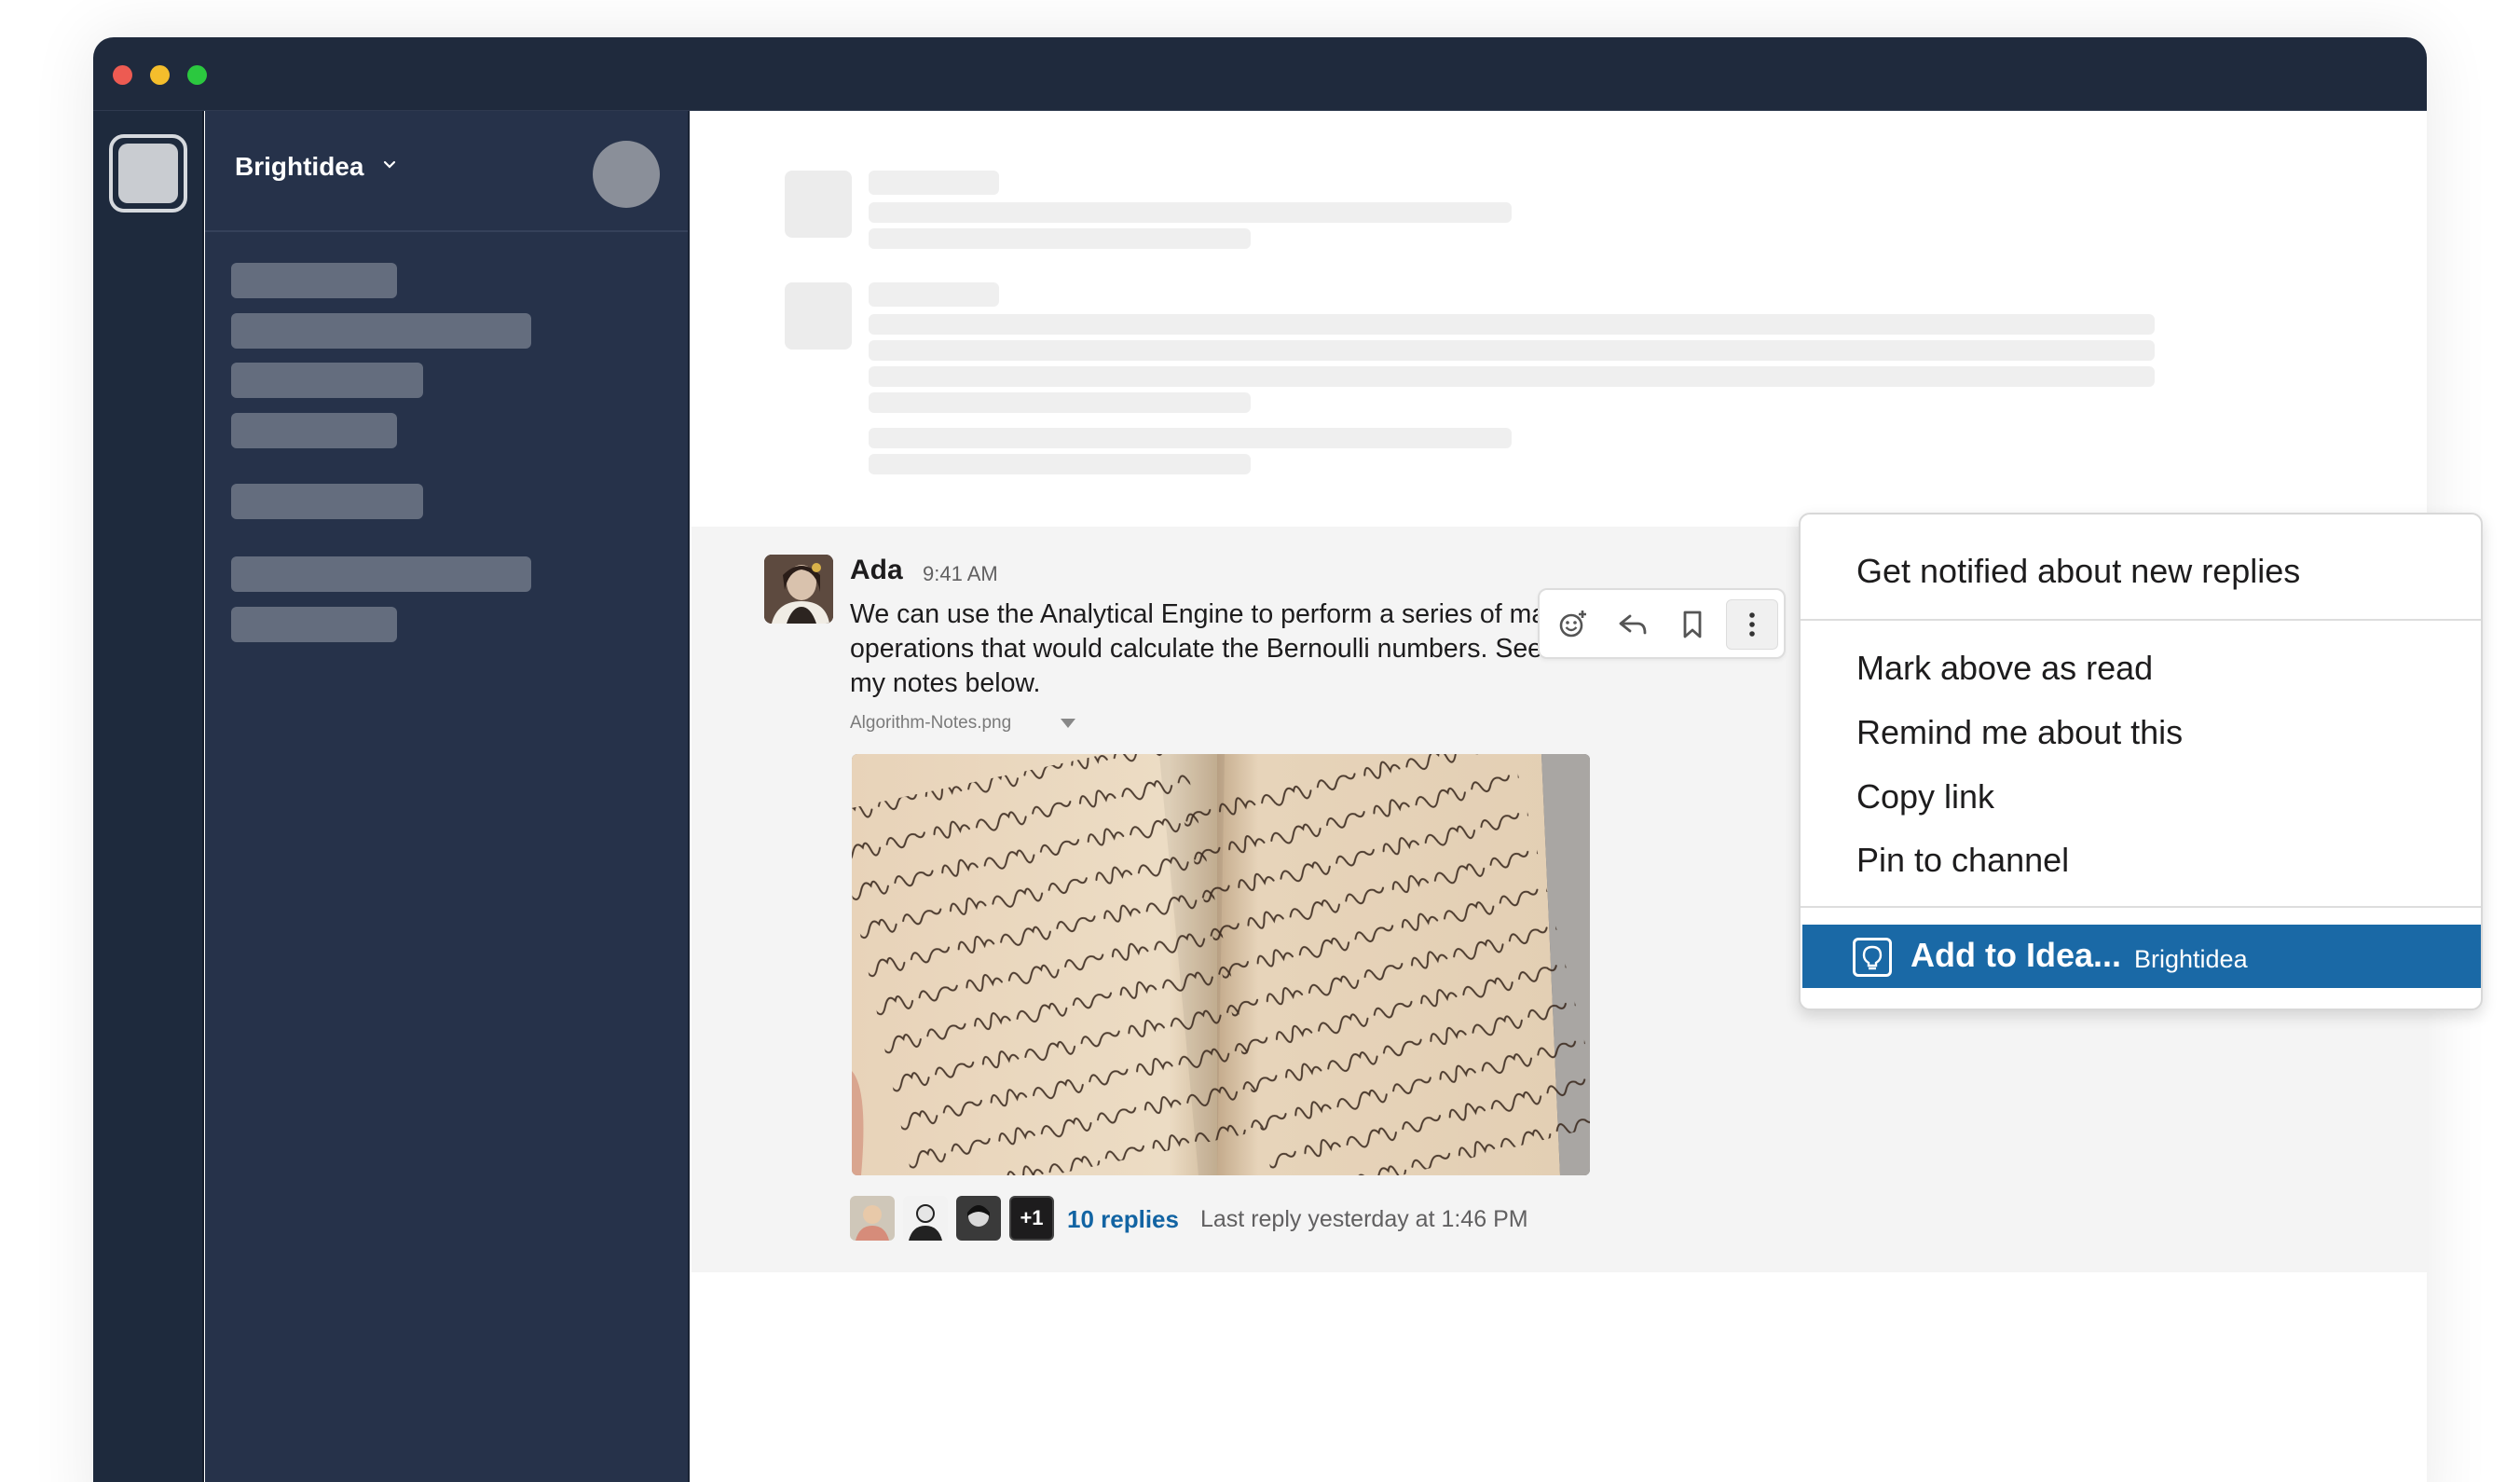  I want to click on bookmark-icon, so click(1692, 624).